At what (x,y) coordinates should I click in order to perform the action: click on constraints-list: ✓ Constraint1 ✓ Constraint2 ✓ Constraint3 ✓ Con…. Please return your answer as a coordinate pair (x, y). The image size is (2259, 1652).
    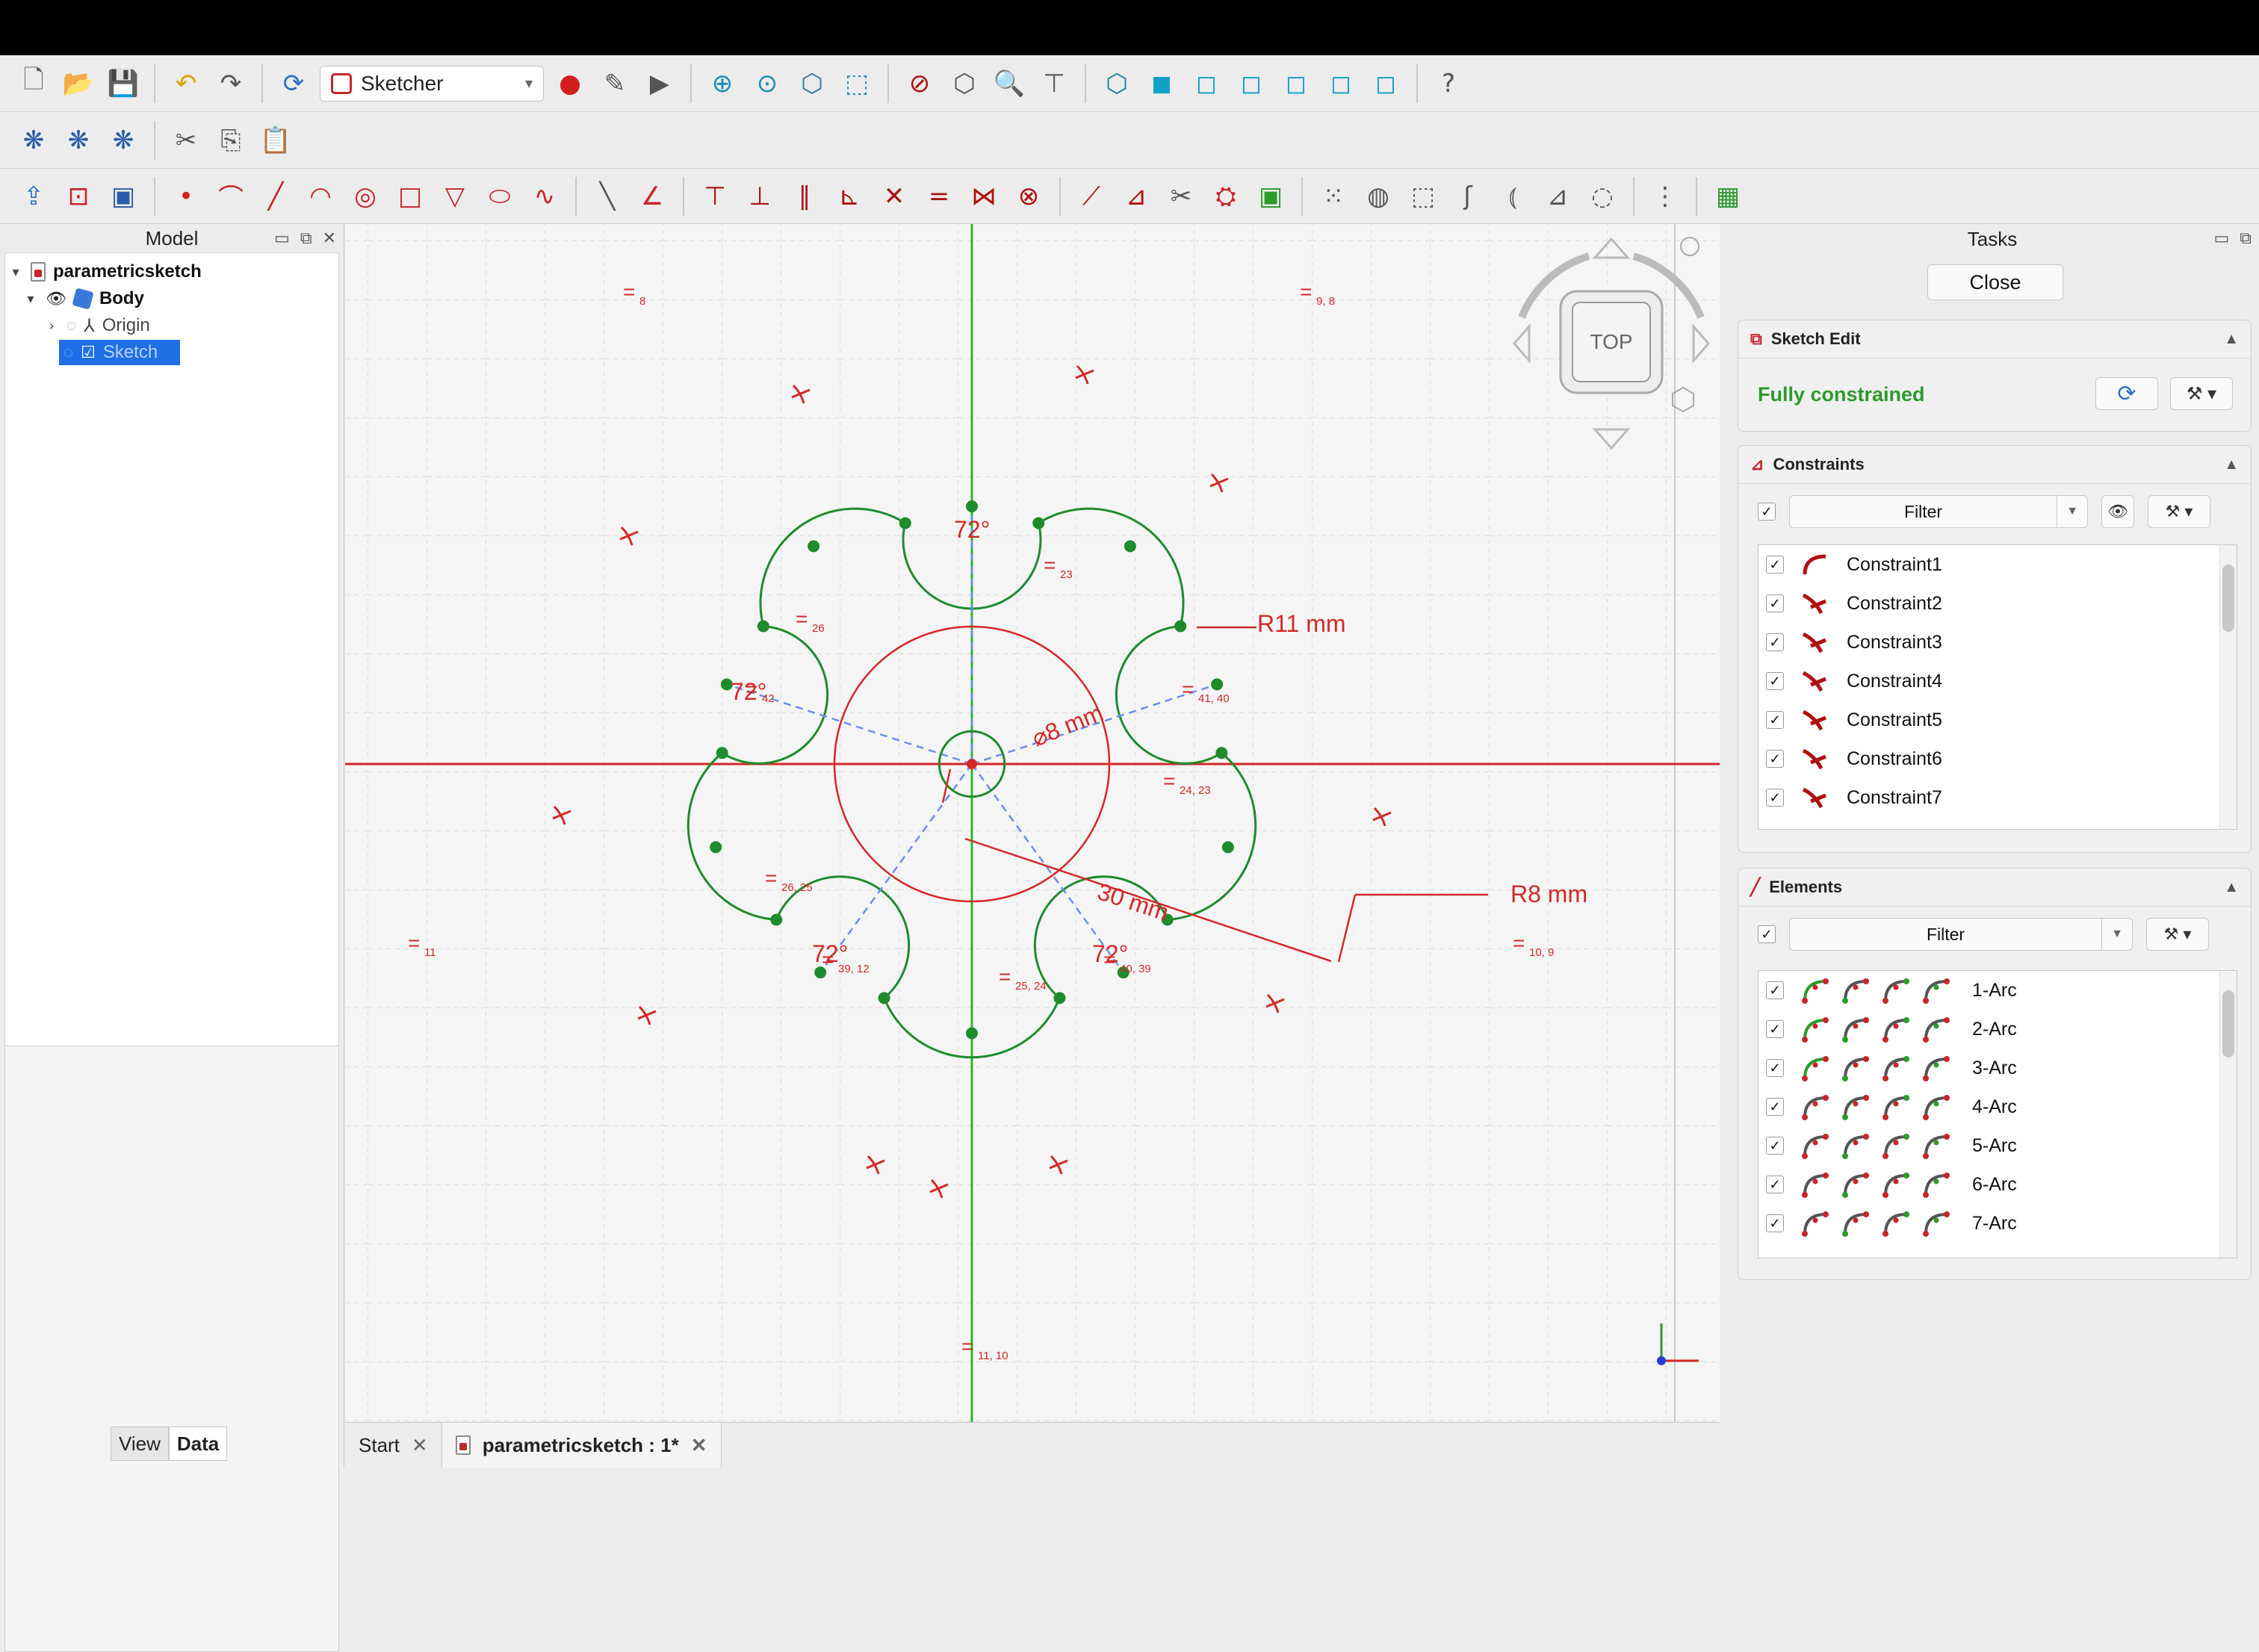
    Looking at the image, I should click on (1997, 687).